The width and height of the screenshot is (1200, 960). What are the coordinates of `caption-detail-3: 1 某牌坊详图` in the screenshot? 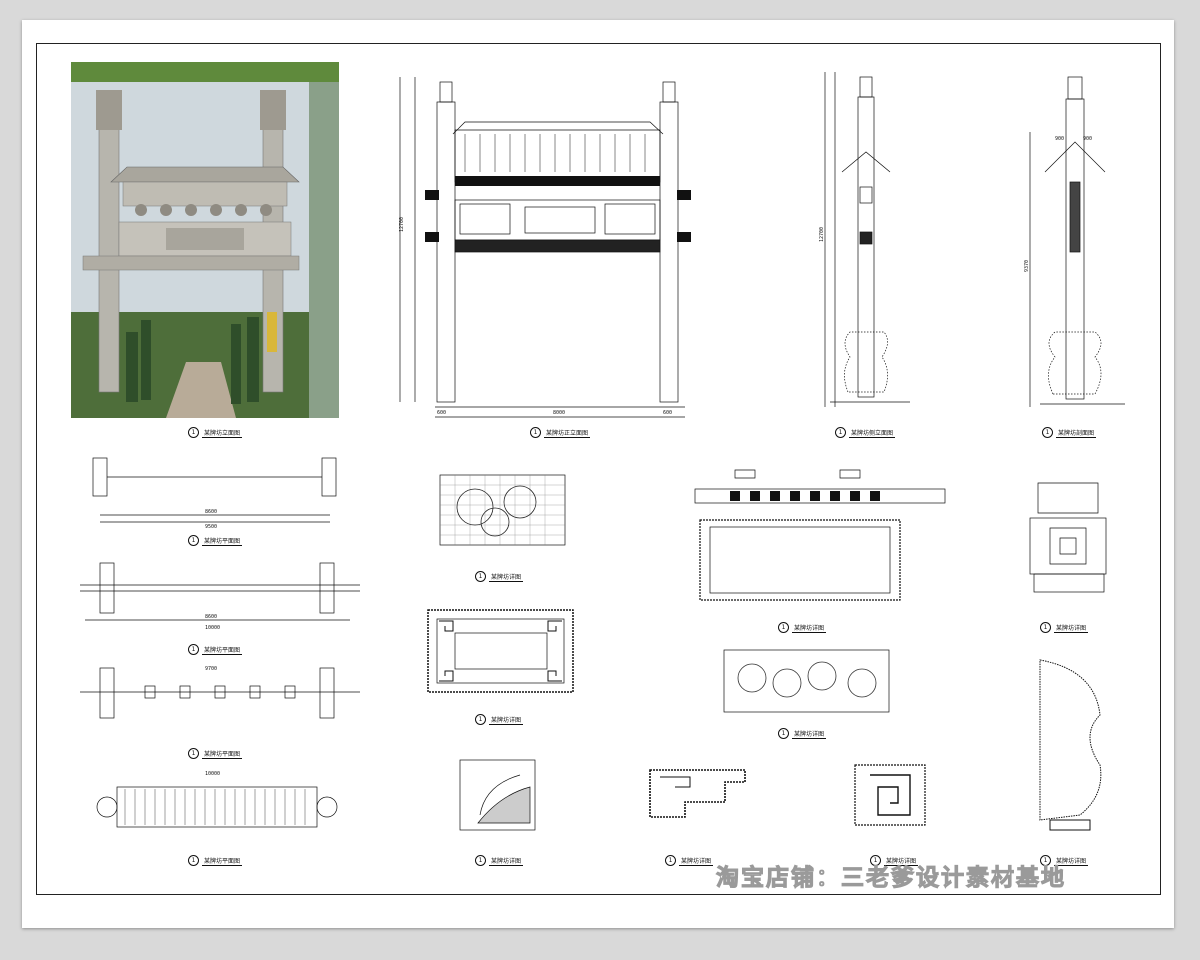 It's located at (499, 860).